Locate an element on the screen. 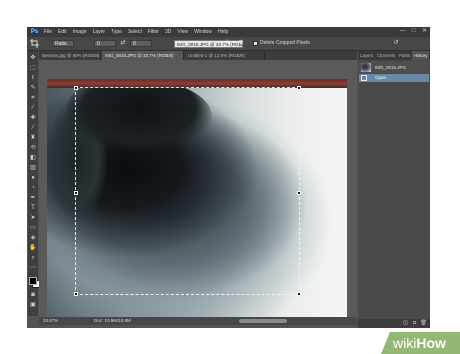  menu-3d: 3D is located at coordinates (168, 32).